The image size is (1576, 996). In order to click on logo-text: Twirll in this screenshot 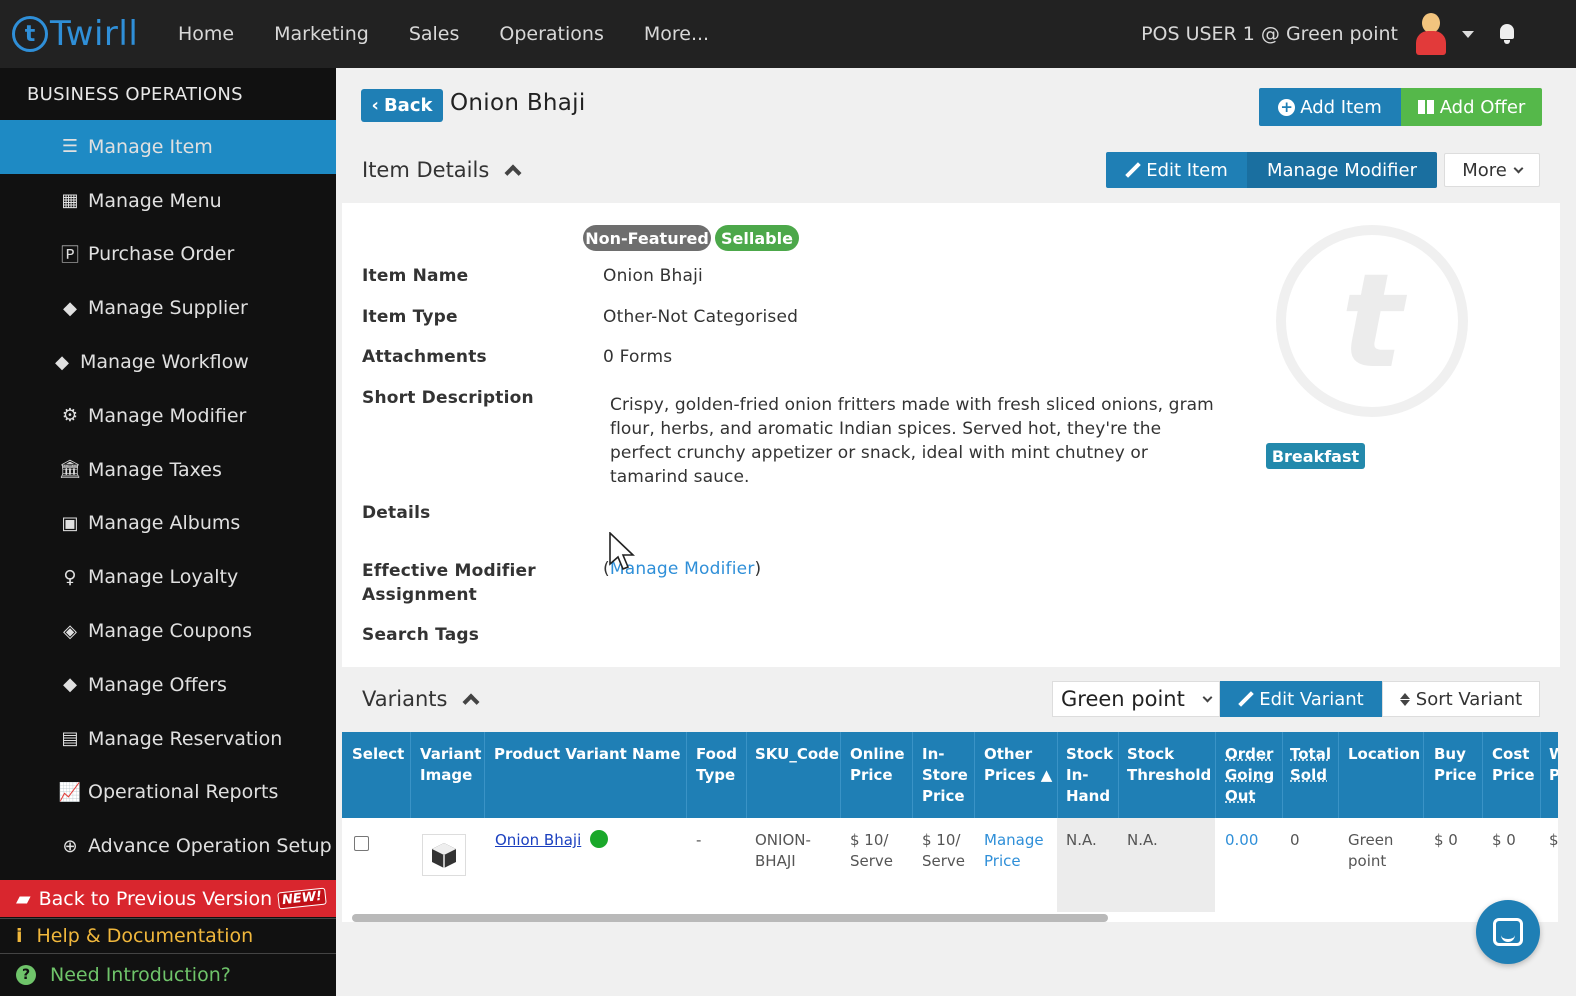, I will do `click(94, 34)`.